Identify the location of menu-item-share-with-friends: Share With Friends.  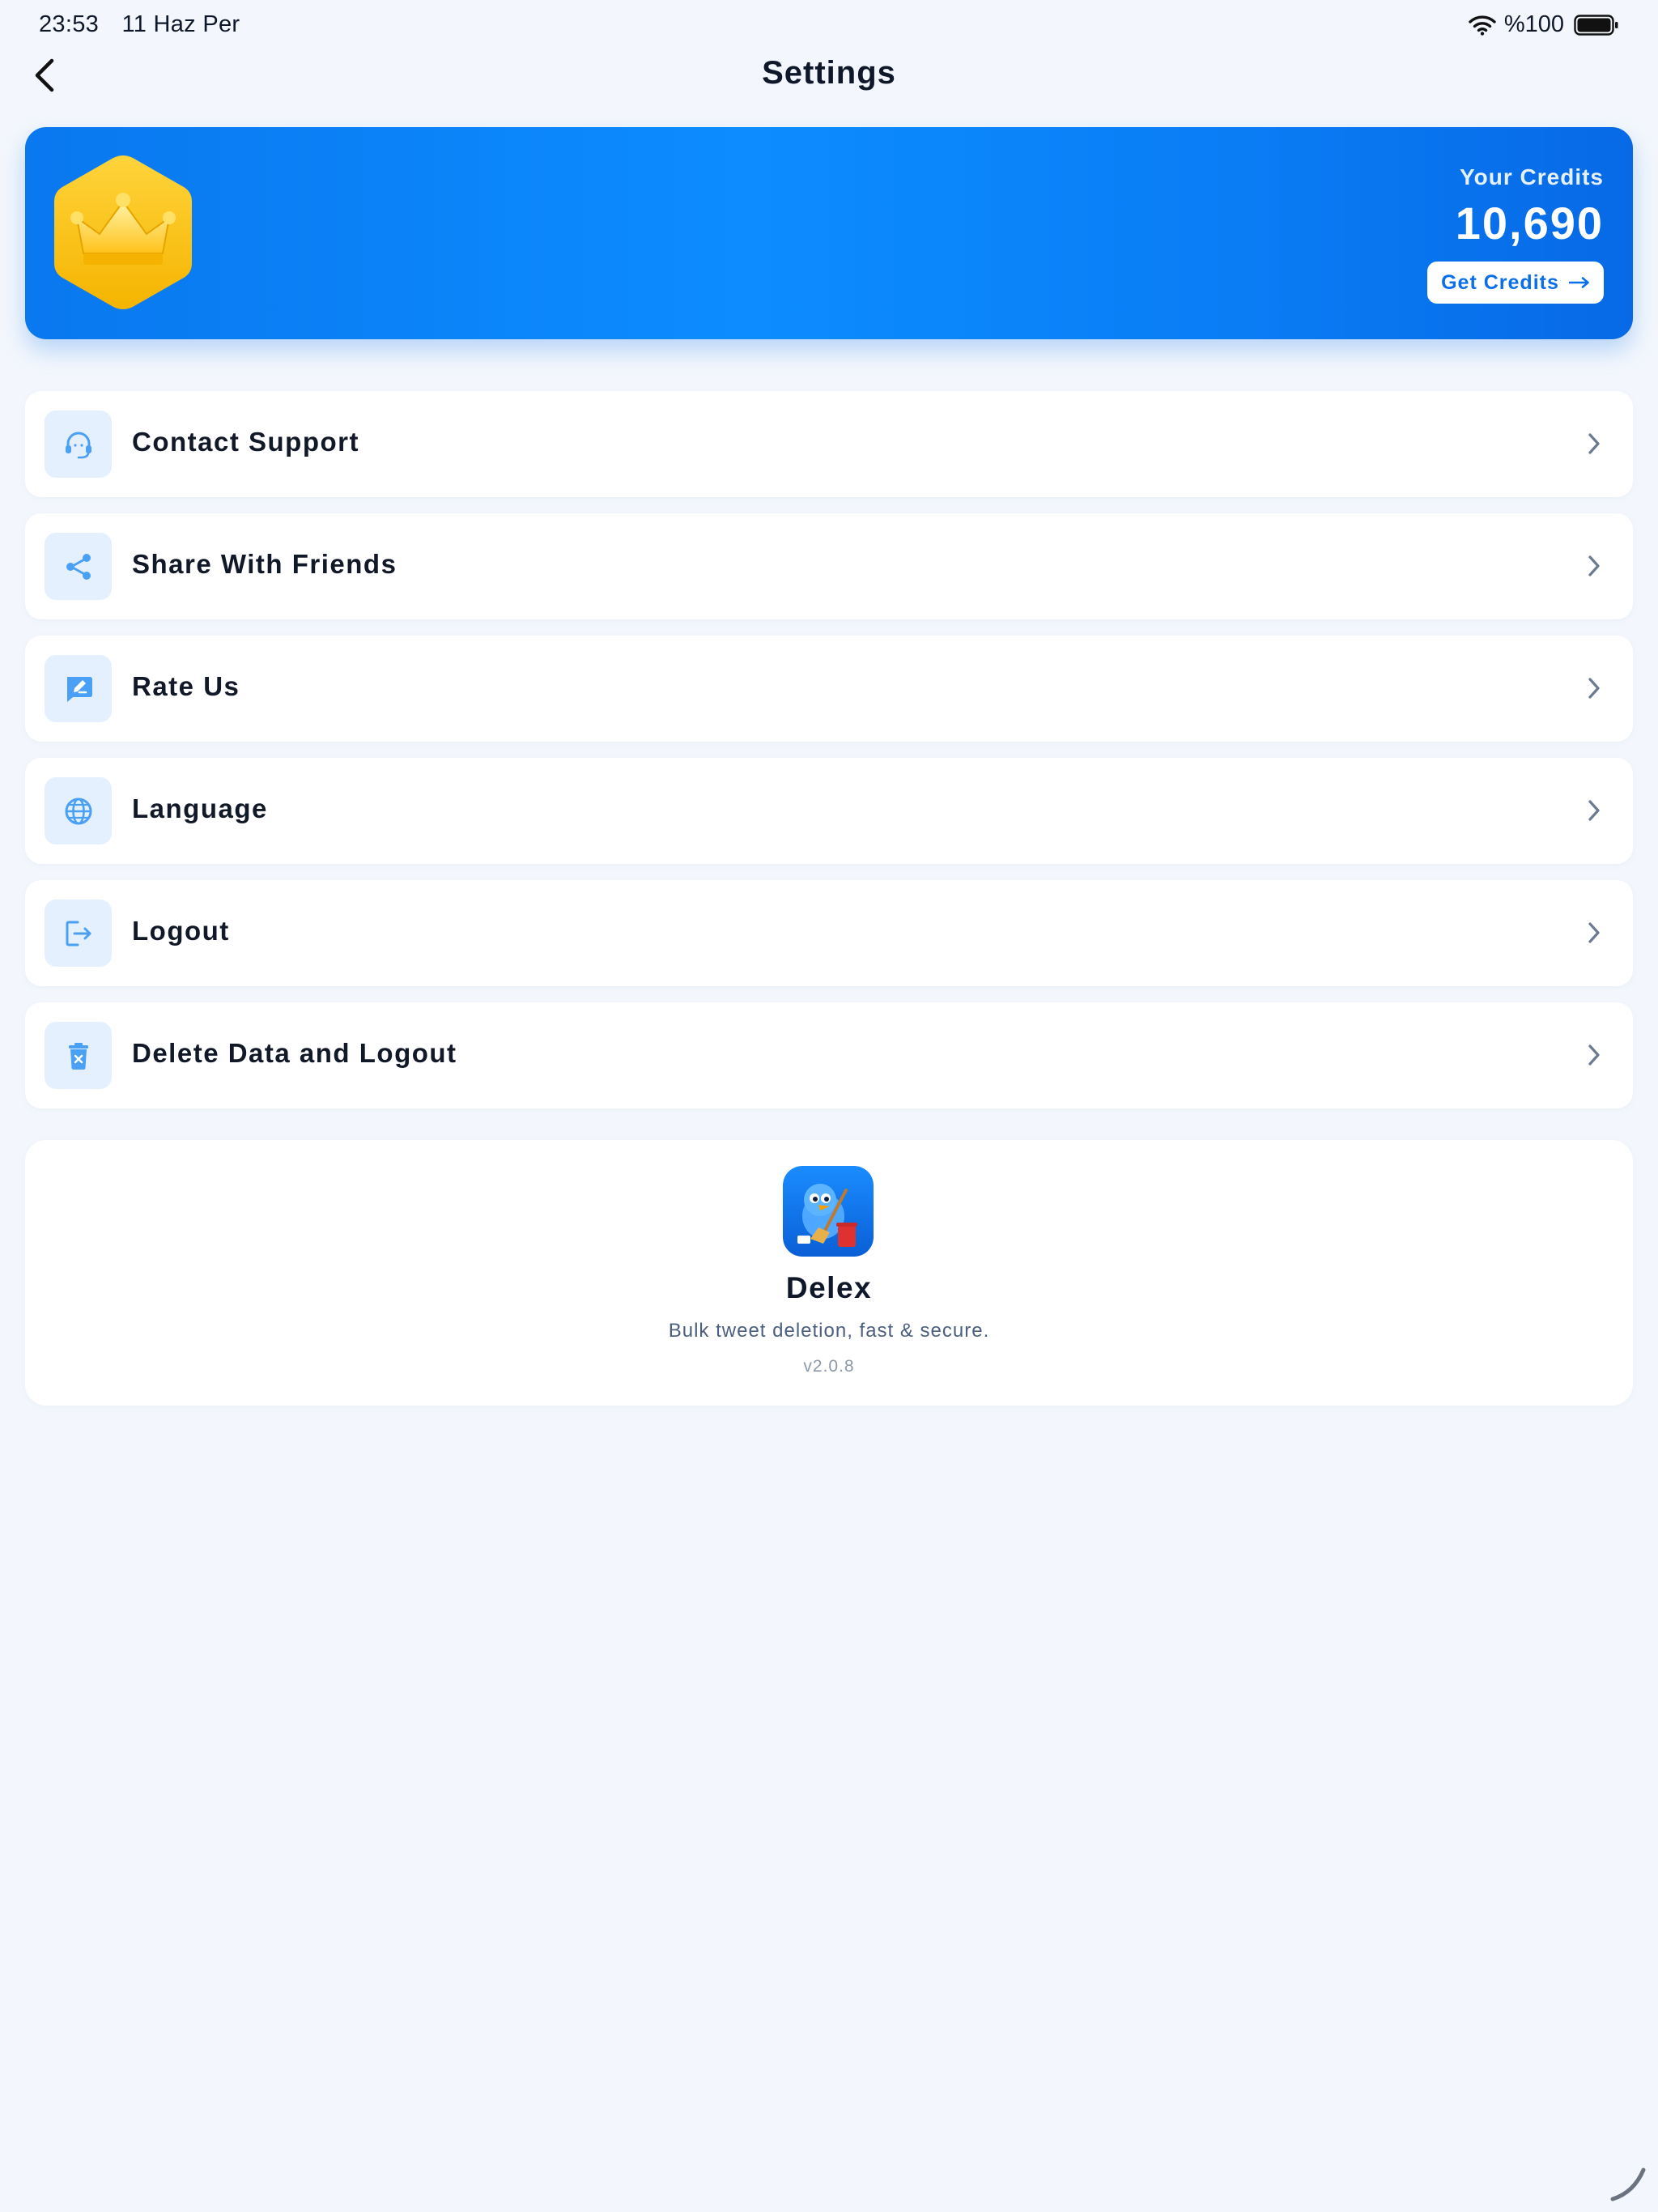
(829, 566).